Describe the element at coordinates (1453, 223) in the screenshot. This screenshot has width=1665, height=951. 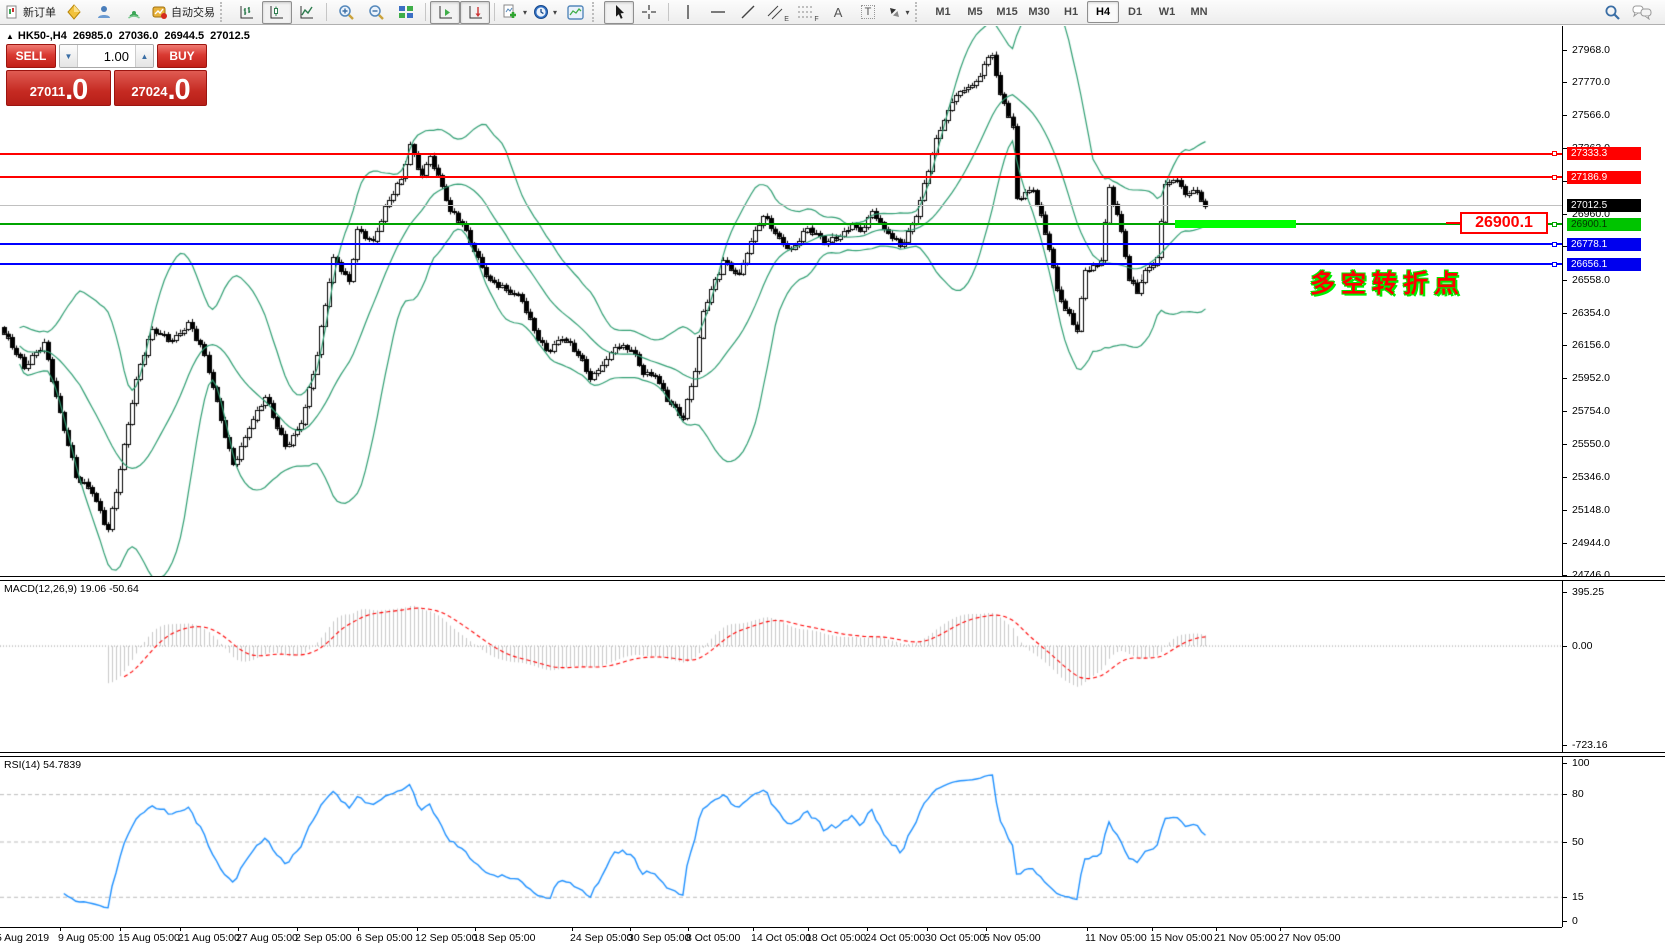
I see `price-box-connector` at that location.